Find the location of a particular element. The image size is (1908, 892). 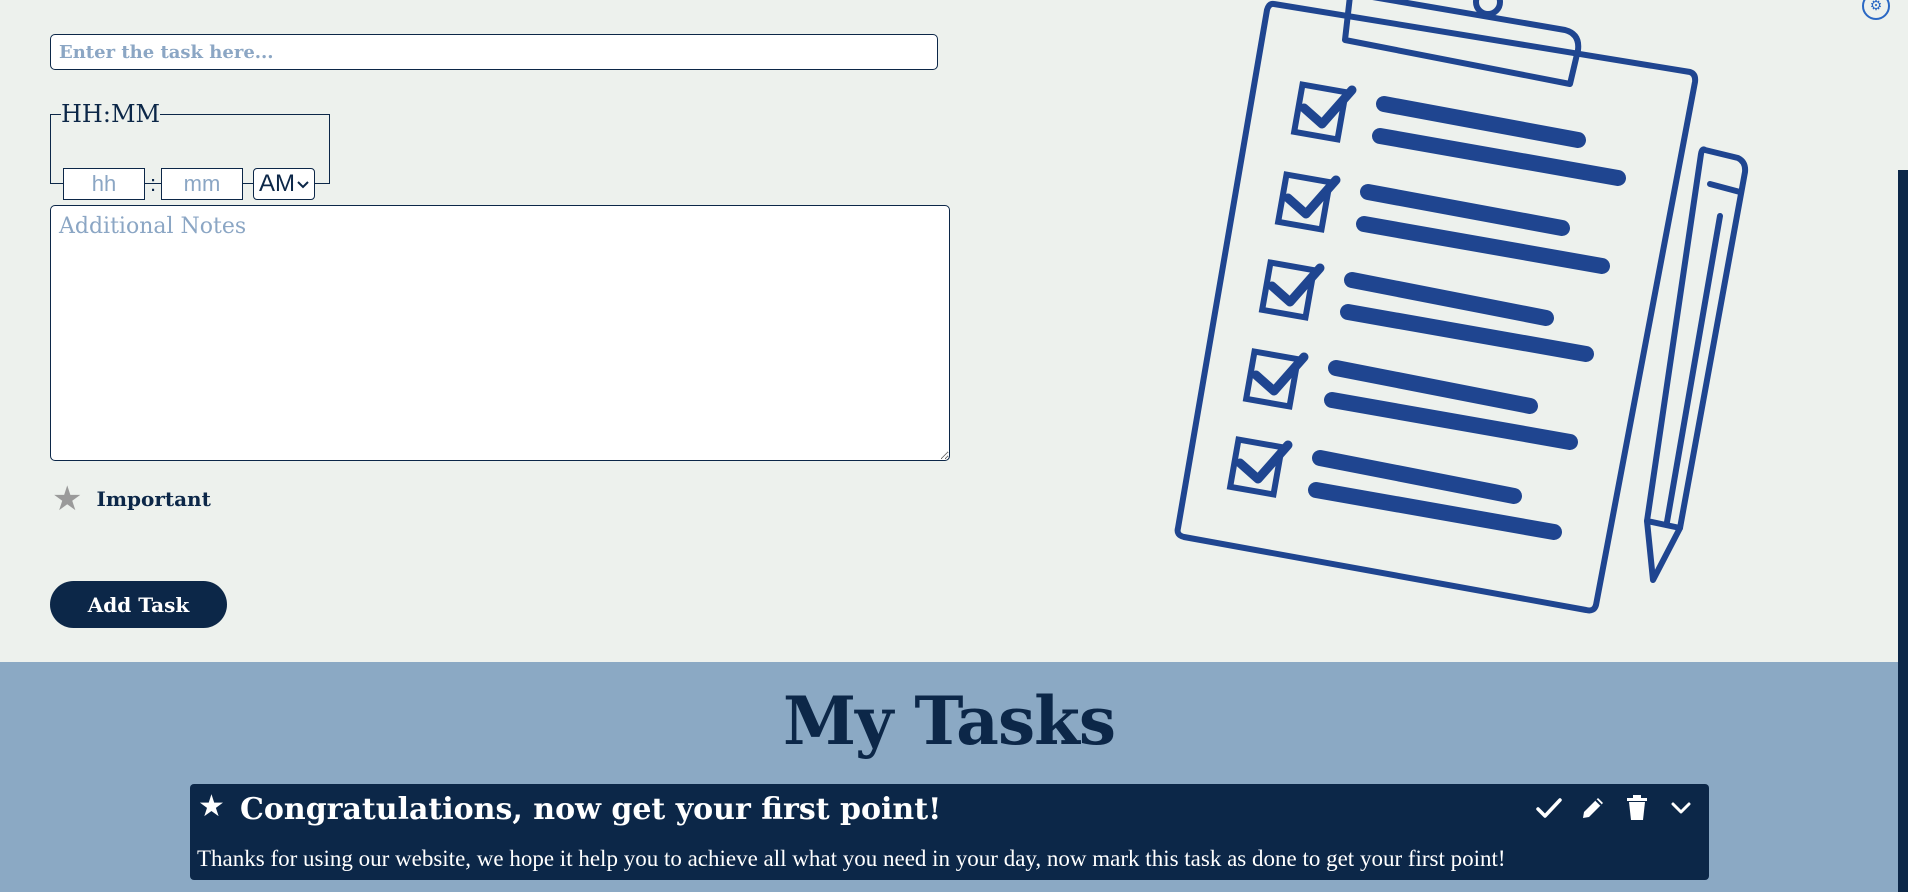

add-task-button: Add Task is located at coordinates (138, 604).